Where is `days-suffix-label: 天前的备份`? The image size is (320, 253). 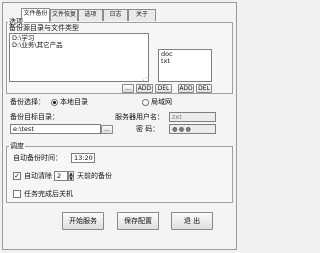
days-suffix-label: 天前的备份 is located at coordinates (94, 176).